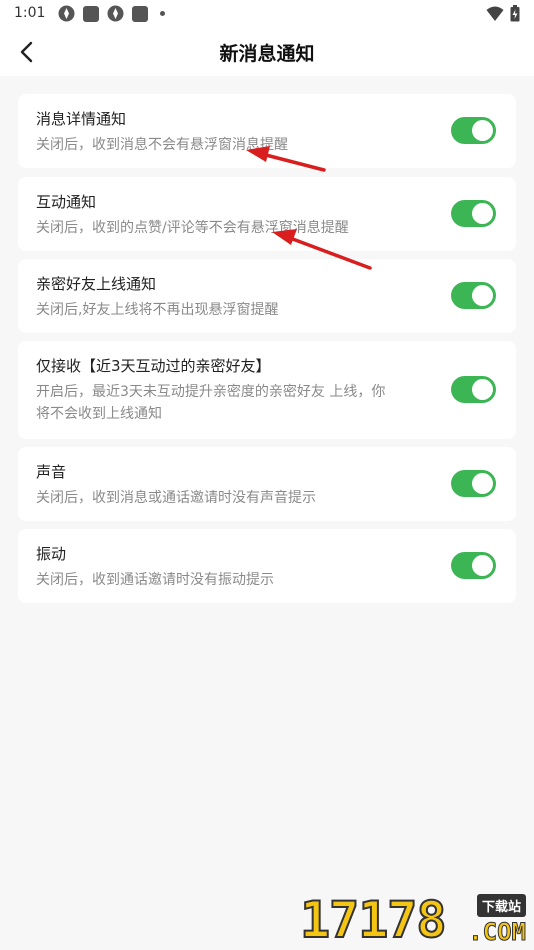 Image resolution: width=534 pixels, height=950 pixels. What do you see at coordinates (515, 13) in the screenshot?
I see `battery-icon` at bounding box center [515, 13].